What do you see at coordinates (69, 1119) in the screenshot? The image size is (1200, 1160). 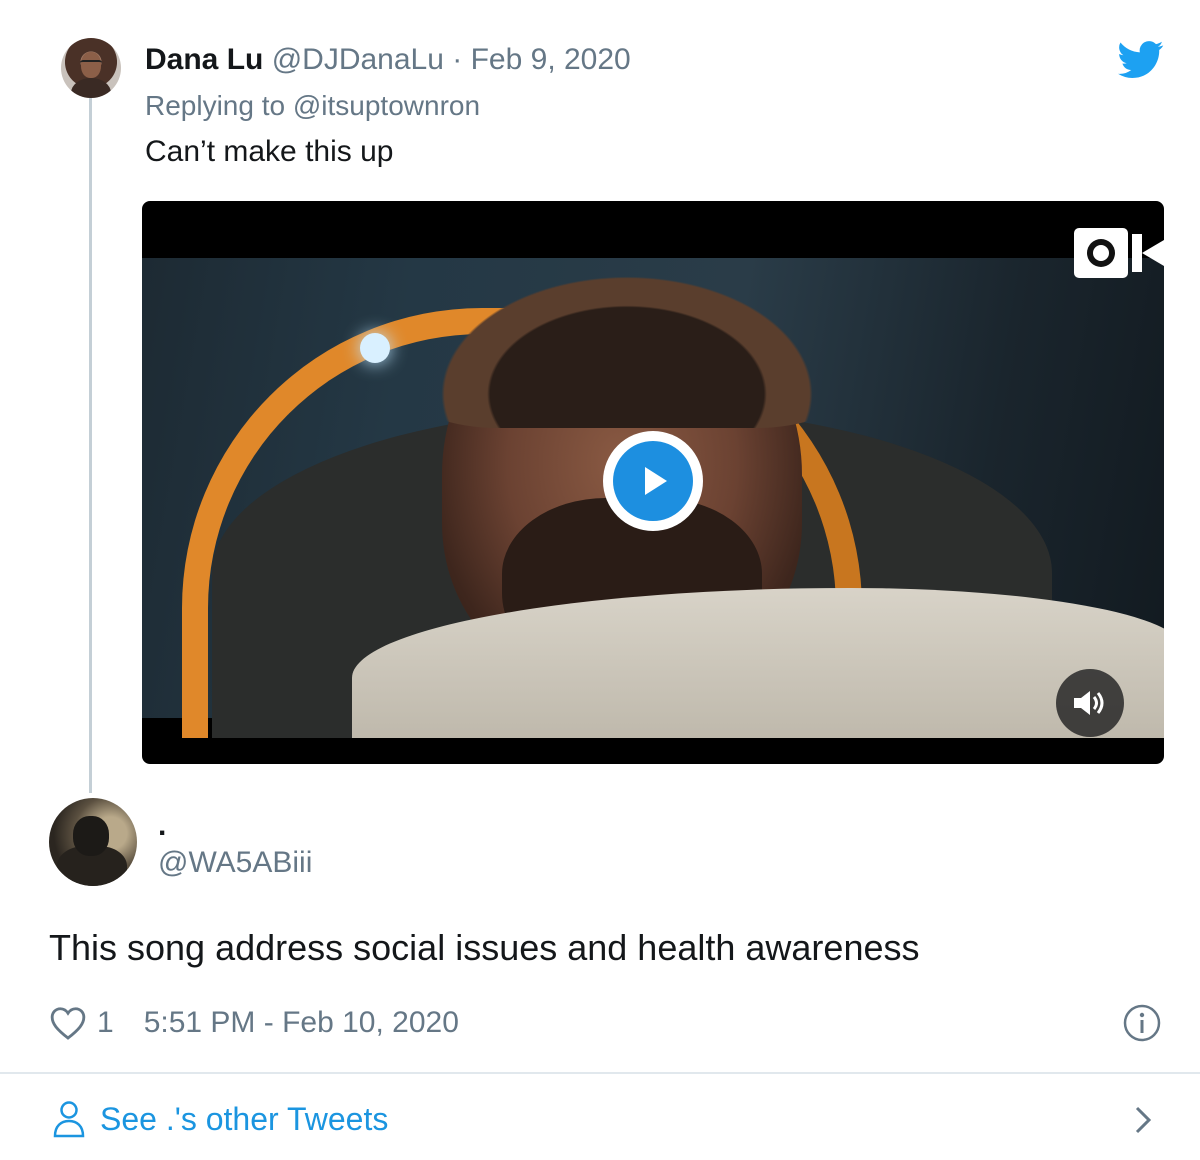 I see `person-icon` at bounding box center [69, 1119].